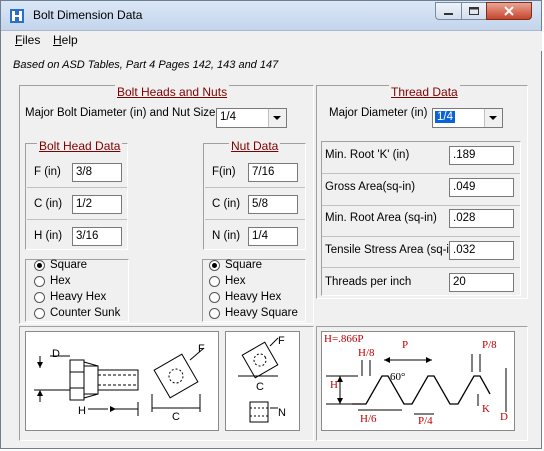 The height and width of the screenshot is (451, 544). What do you see at coordinates (425, 421) in the screenshot?
I see `thread-p4: P/4` at bounding box center [425, 421].